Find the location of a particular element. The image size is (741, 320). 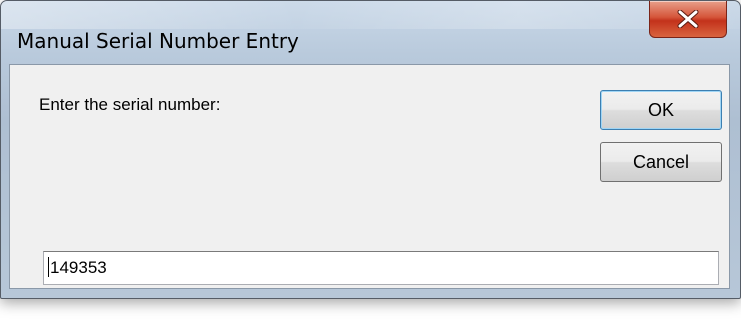

close-icon is located at coordinates (688, 19).